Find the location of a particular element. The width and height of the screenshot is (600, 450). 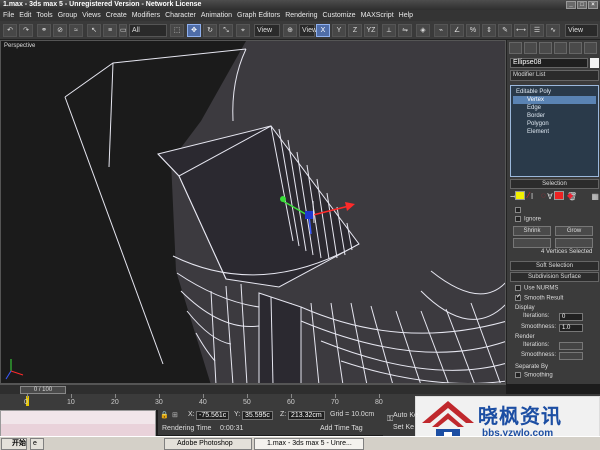

curve-editor-icon: ∿ is located at coordinates (553, 30).